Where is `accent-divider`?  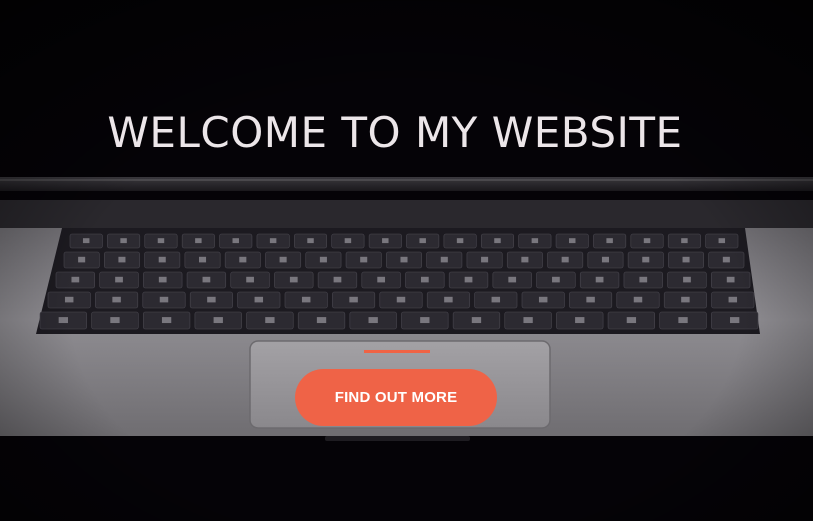 accent-divider is located at coordinates (397, 351).